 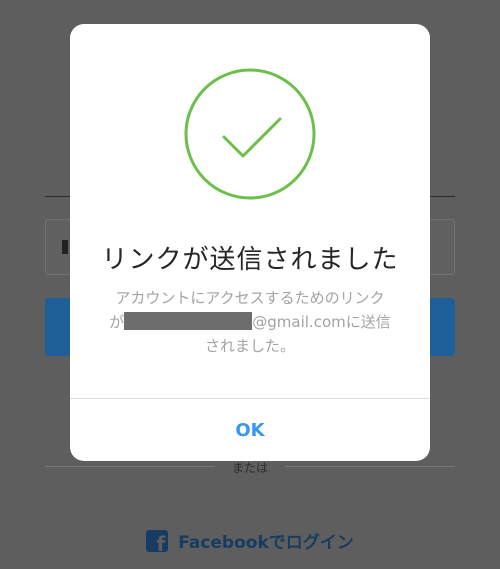 What do you see at coordinates (249, 346) in the screenshot?
I see `message-end: されました。` at bounding box center [249, 346].